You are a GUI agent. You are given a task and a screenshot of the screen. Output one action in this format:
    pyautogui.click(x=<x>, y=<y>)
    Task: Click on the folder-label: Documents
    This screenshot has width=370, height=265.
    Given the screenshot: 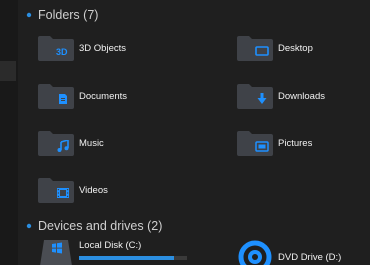 What is the action you would take?
    pyautogui.click(x=103, y=96)
    